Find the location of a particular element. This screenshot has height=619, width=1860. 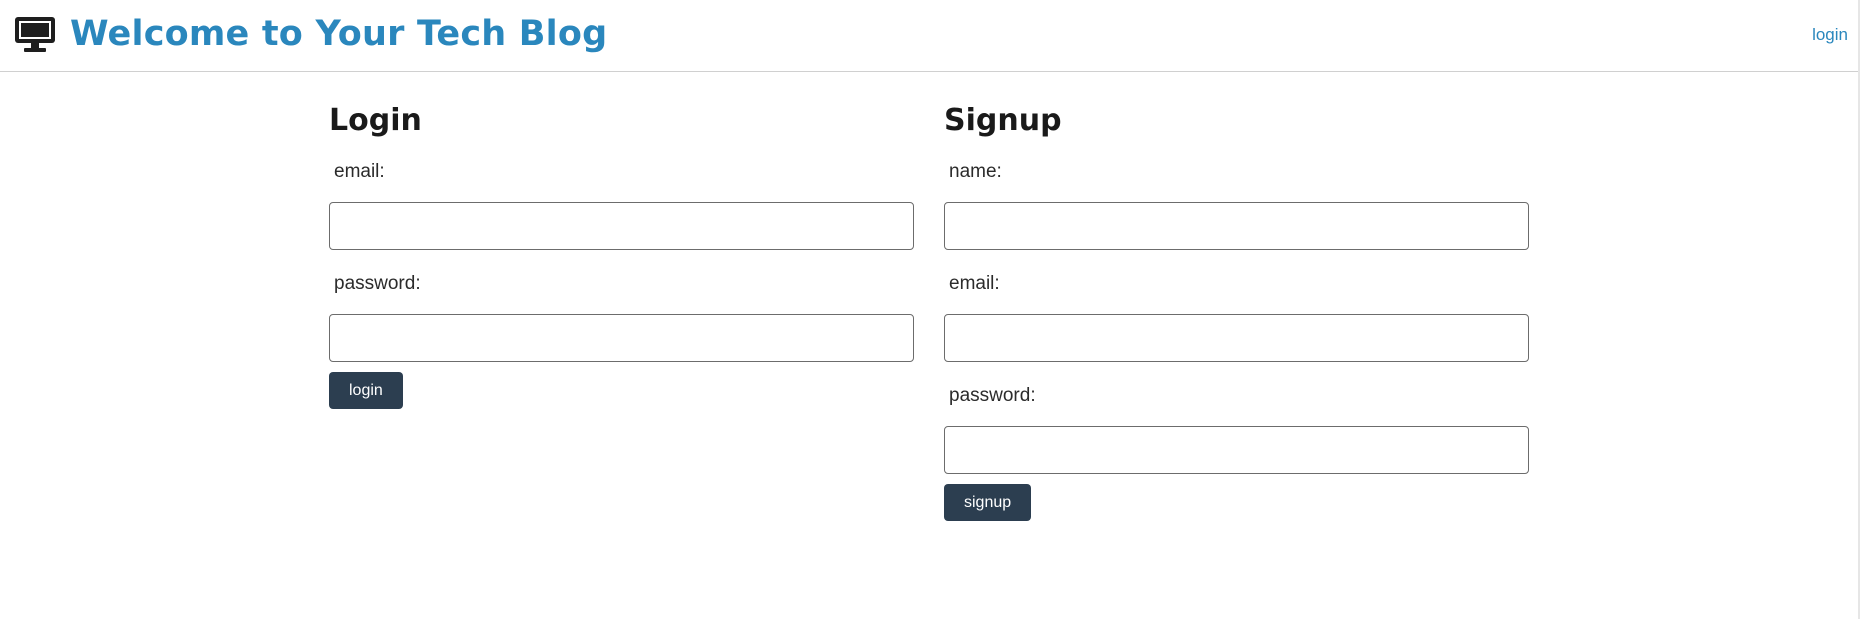

signup-password-label: password: is located at coordinates (992, 395).